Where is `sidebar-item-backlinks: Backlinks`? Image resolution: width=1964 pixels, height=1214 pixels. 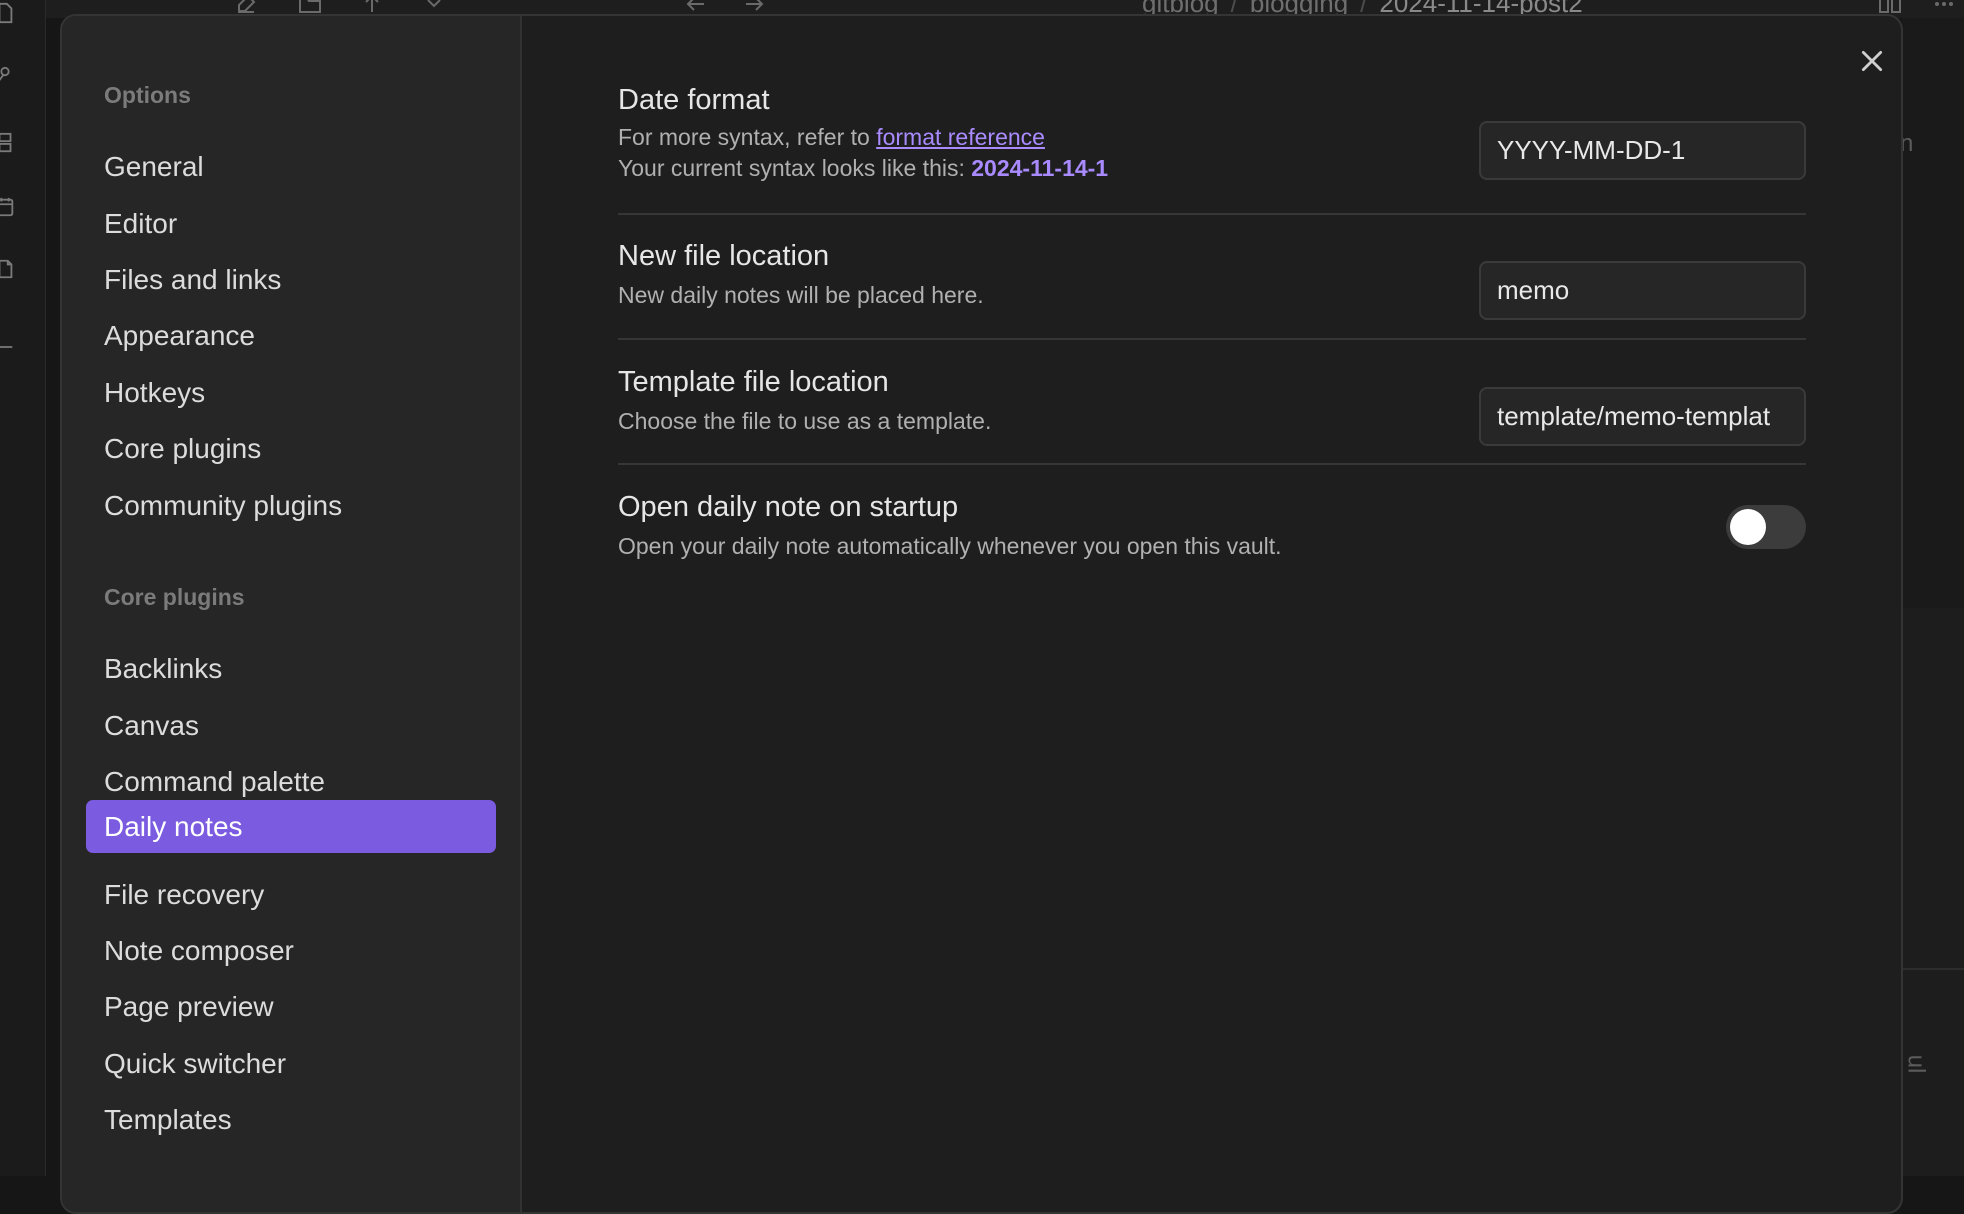 sidebar-item-backlinks: Backlinks is located at coordinates (291, 668).